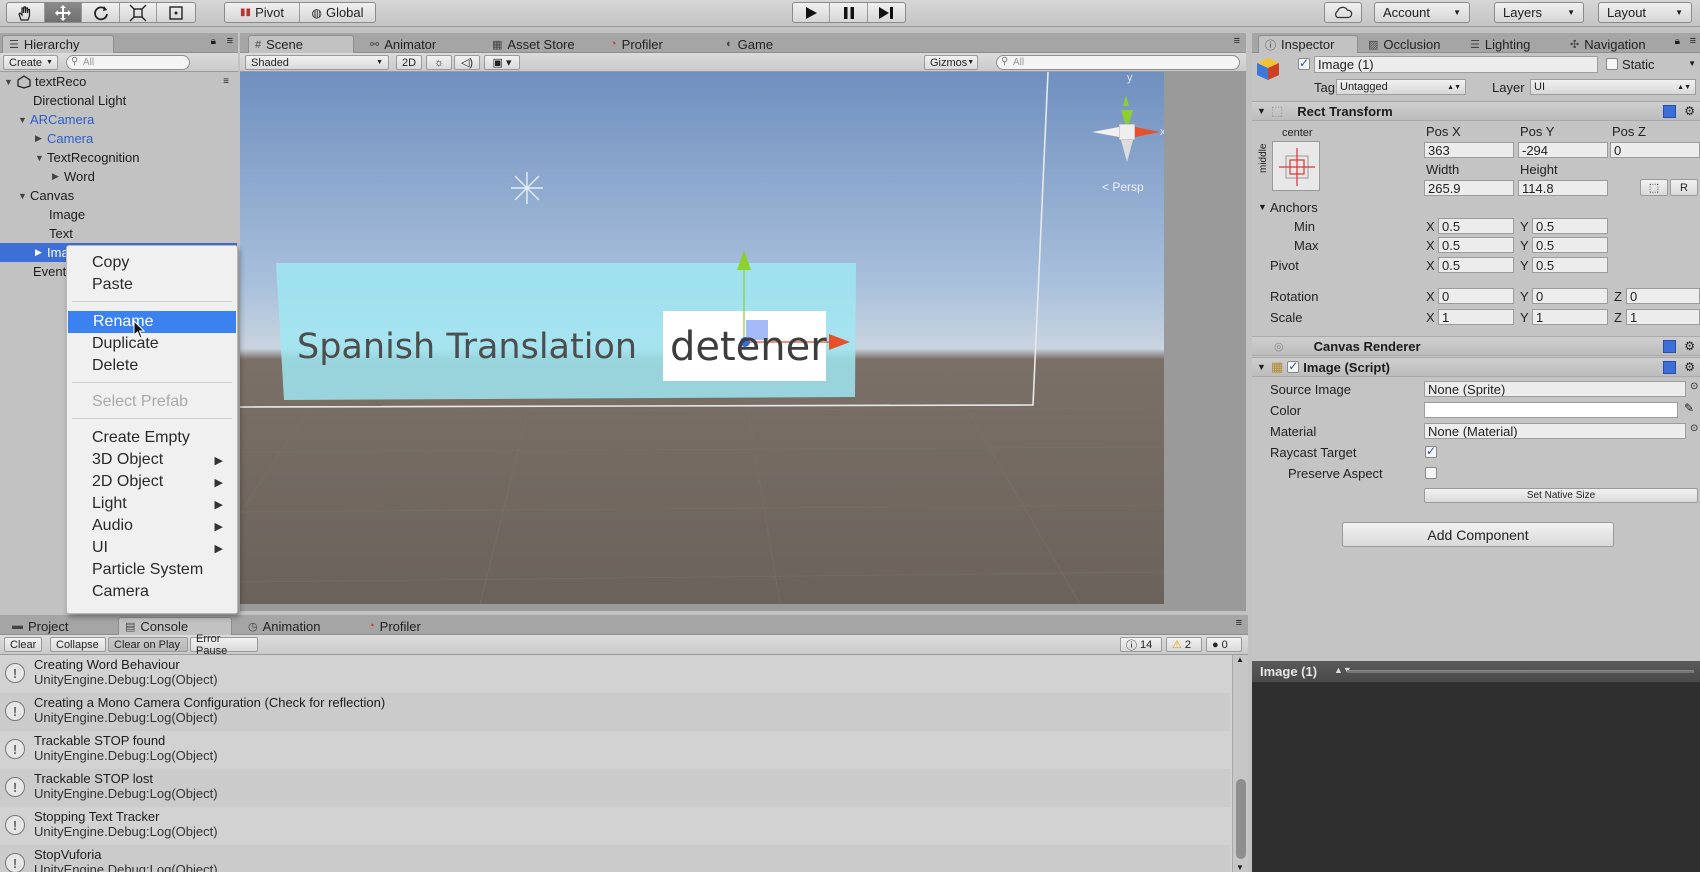 The width and height of the screenshot is (1700, 872). I want to click on hierarchy-item-image: Image, so click(118, 214).